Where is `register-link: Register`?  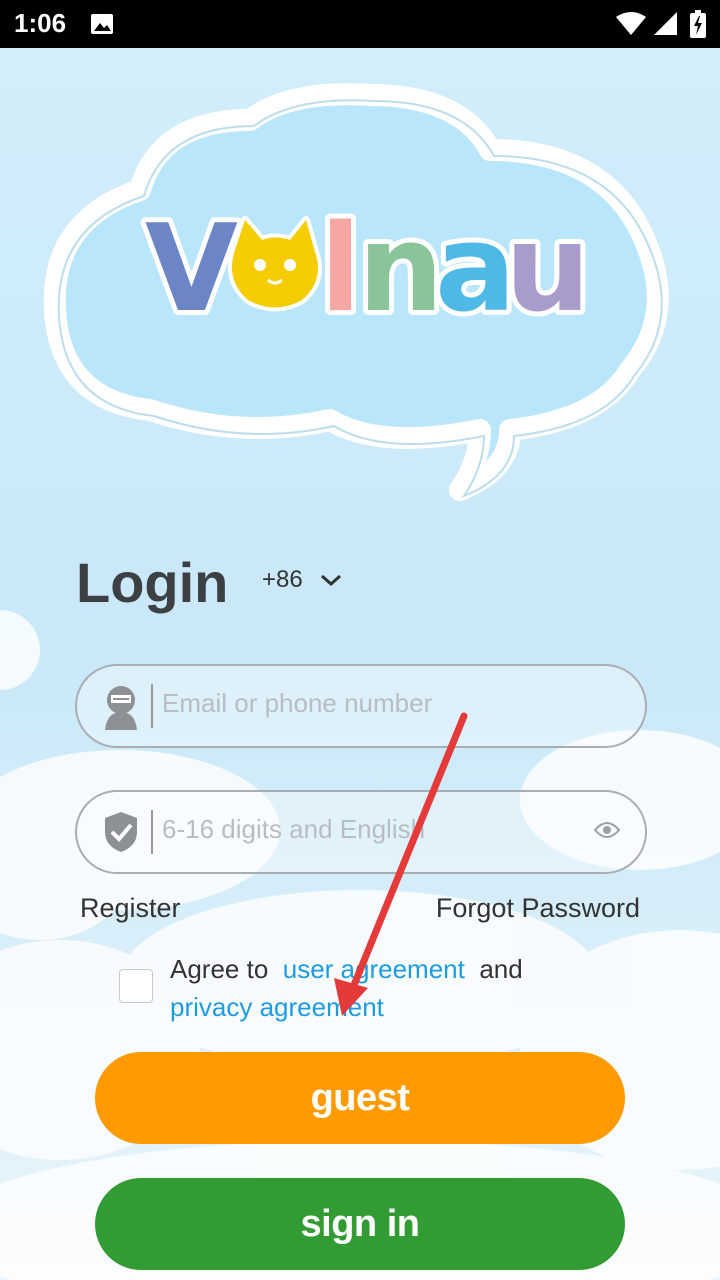
register-link: Register is located at coordinates (130, 908).